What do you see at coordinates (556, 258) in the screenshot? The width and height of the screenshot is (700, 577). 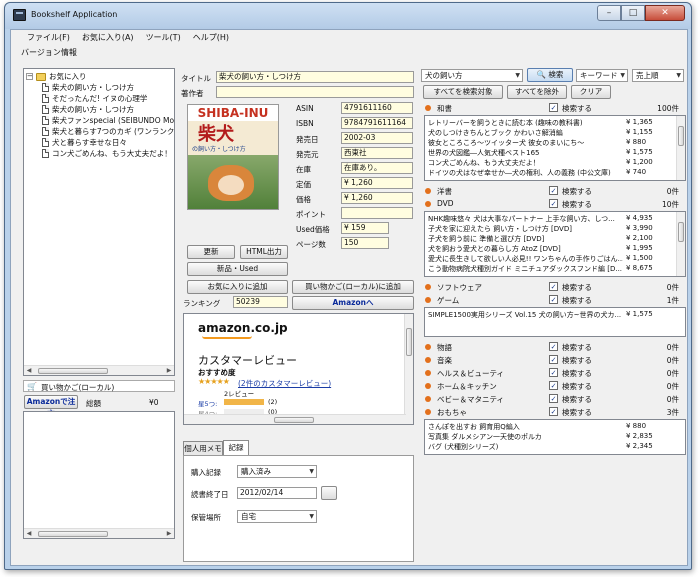 I see `result-row: 愛犬に長生きして欲しい人必見!! ワンちゃんの手作りごはん... ¥ 1,500` at bounding box center [556, 258].